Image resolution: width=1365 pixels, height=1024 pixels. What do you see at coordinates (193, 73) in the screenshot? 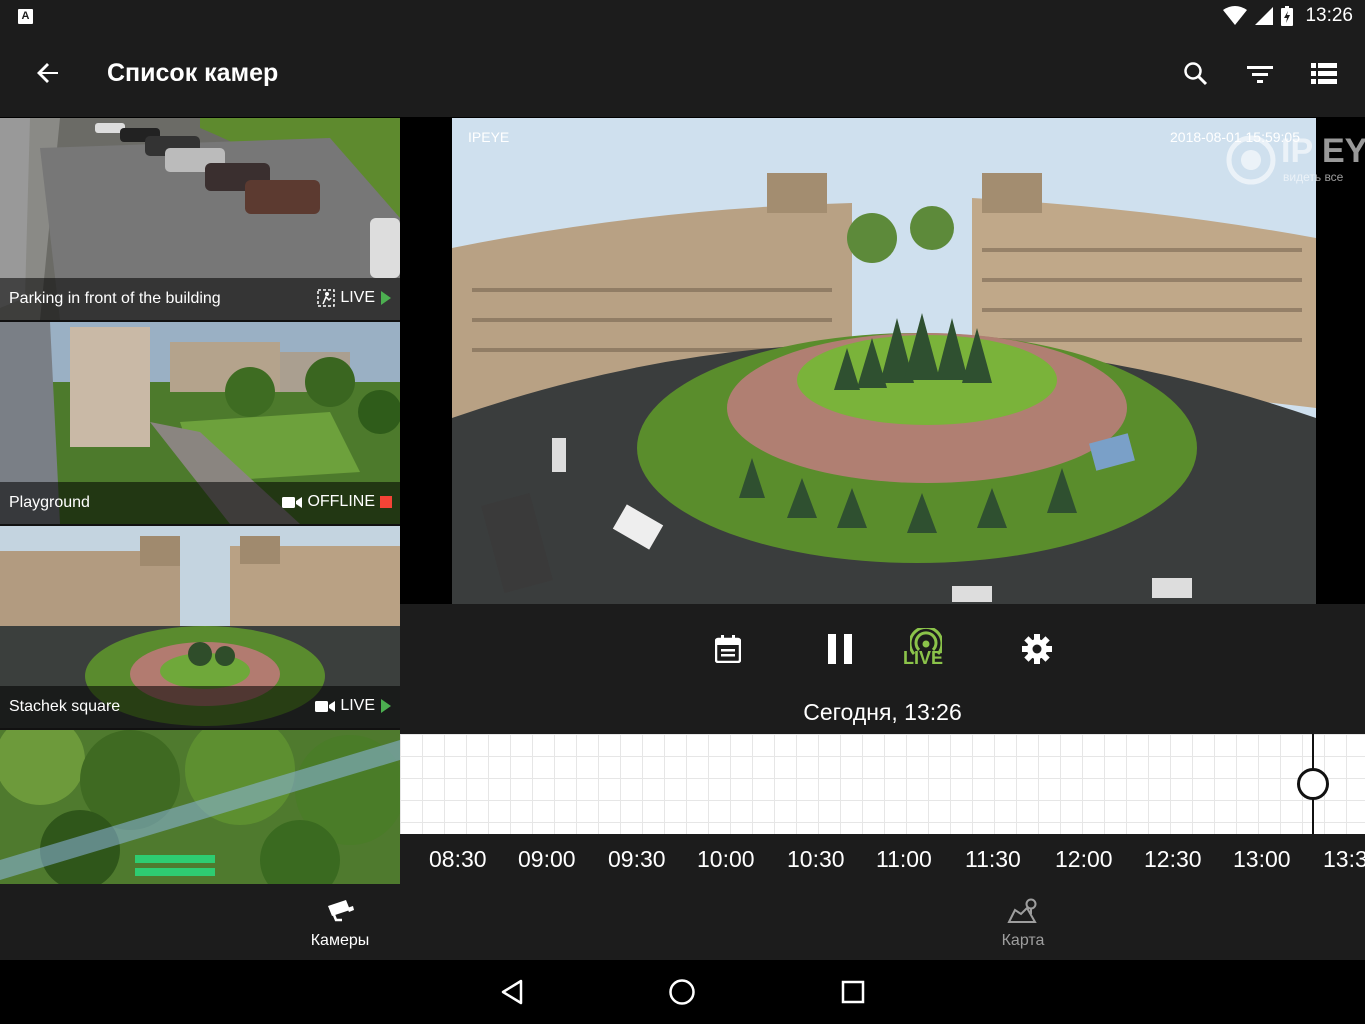
I see `page-title: Список камер` at bounding box center [193, 73].